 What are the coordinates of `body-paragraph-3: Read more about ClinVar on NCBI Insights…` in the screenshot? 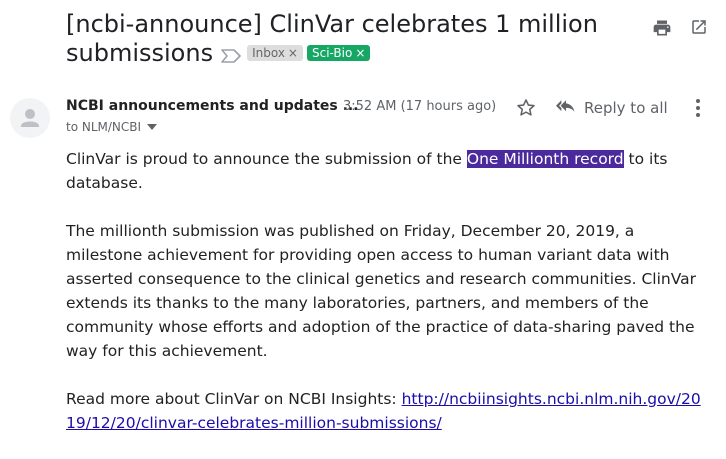 It's located at (383, 411).